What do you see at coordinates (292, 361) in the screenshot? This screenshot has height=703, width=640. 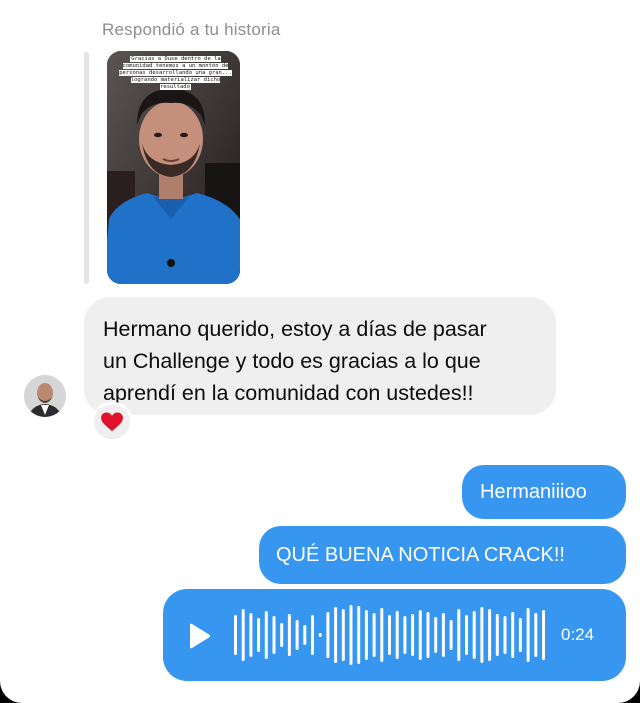 I see `incoming-message-line: un Challenge y todo es gracias a lo que` at bounding box center [292, 361].